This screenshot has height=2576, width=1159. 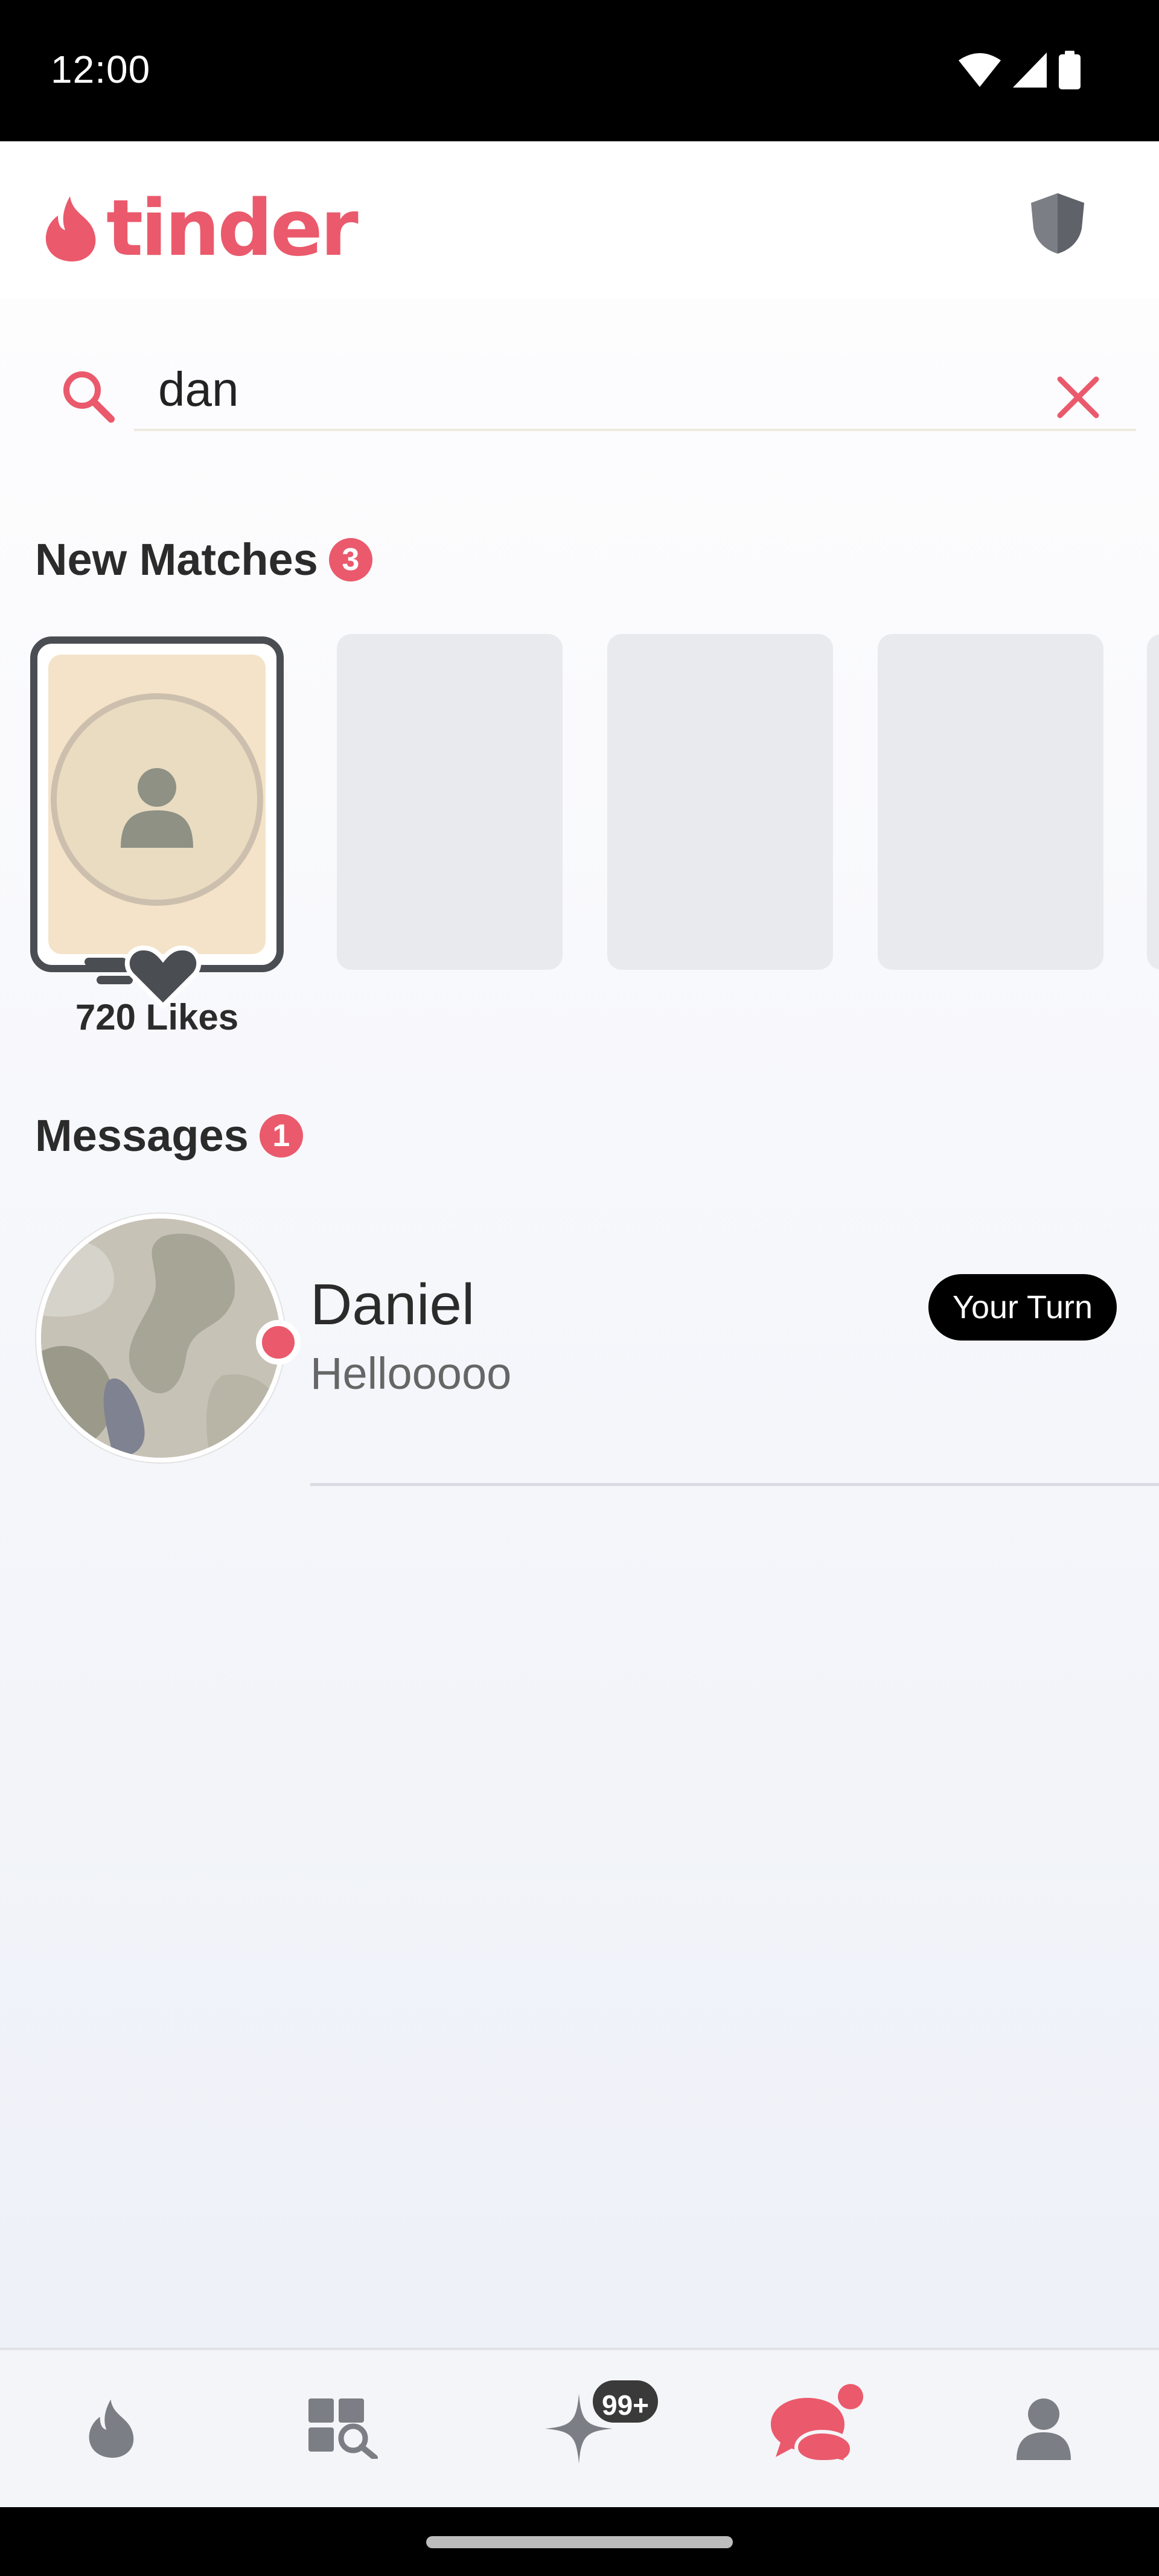 I want to click on contact-name: Daniel, so click(x=392, y=1304).